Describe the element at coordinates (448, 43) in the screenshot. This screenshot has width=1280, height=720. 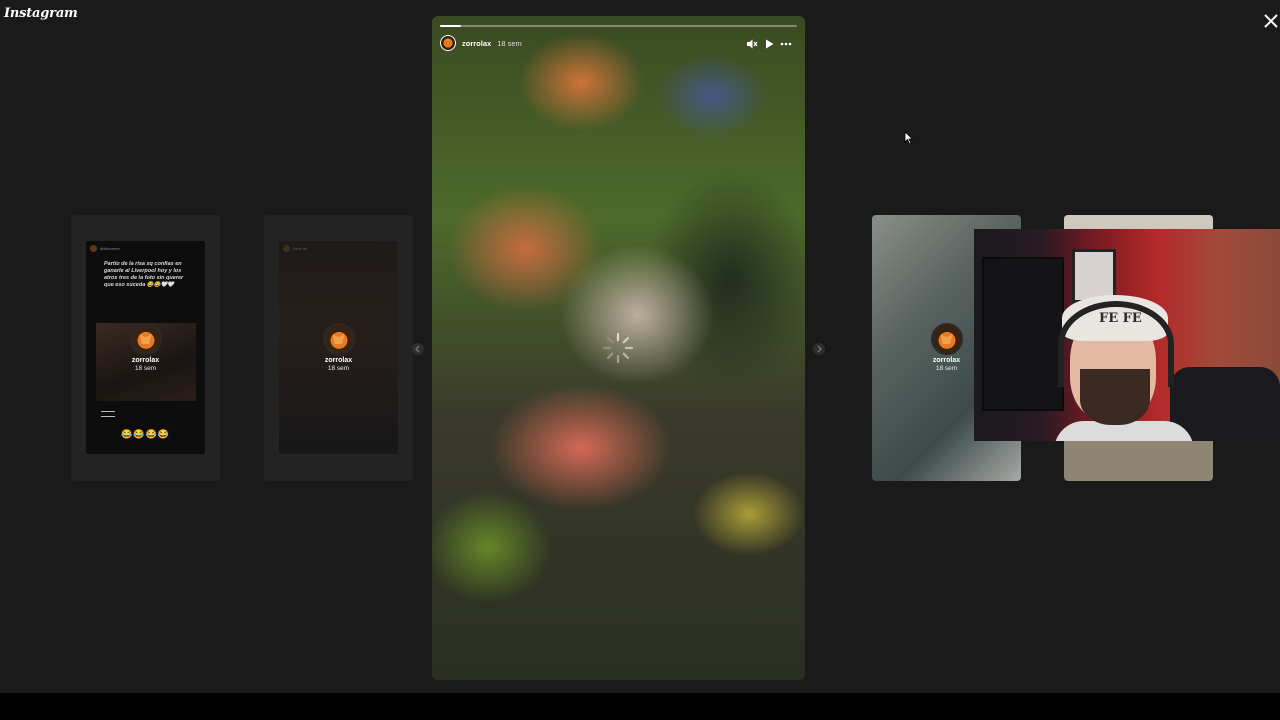
I see `story-avatar` at that location.